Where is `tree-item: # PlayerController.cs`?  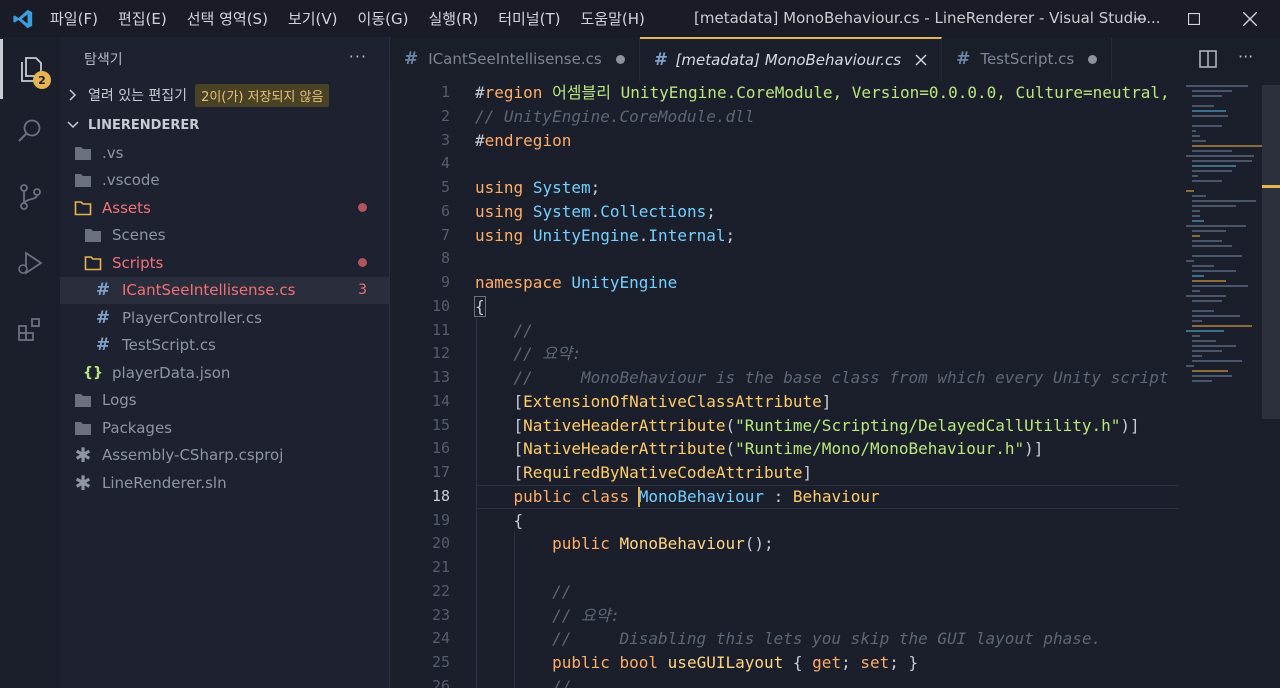 tree-item: # PlayerController.cs is located at coordinates (224, 318).